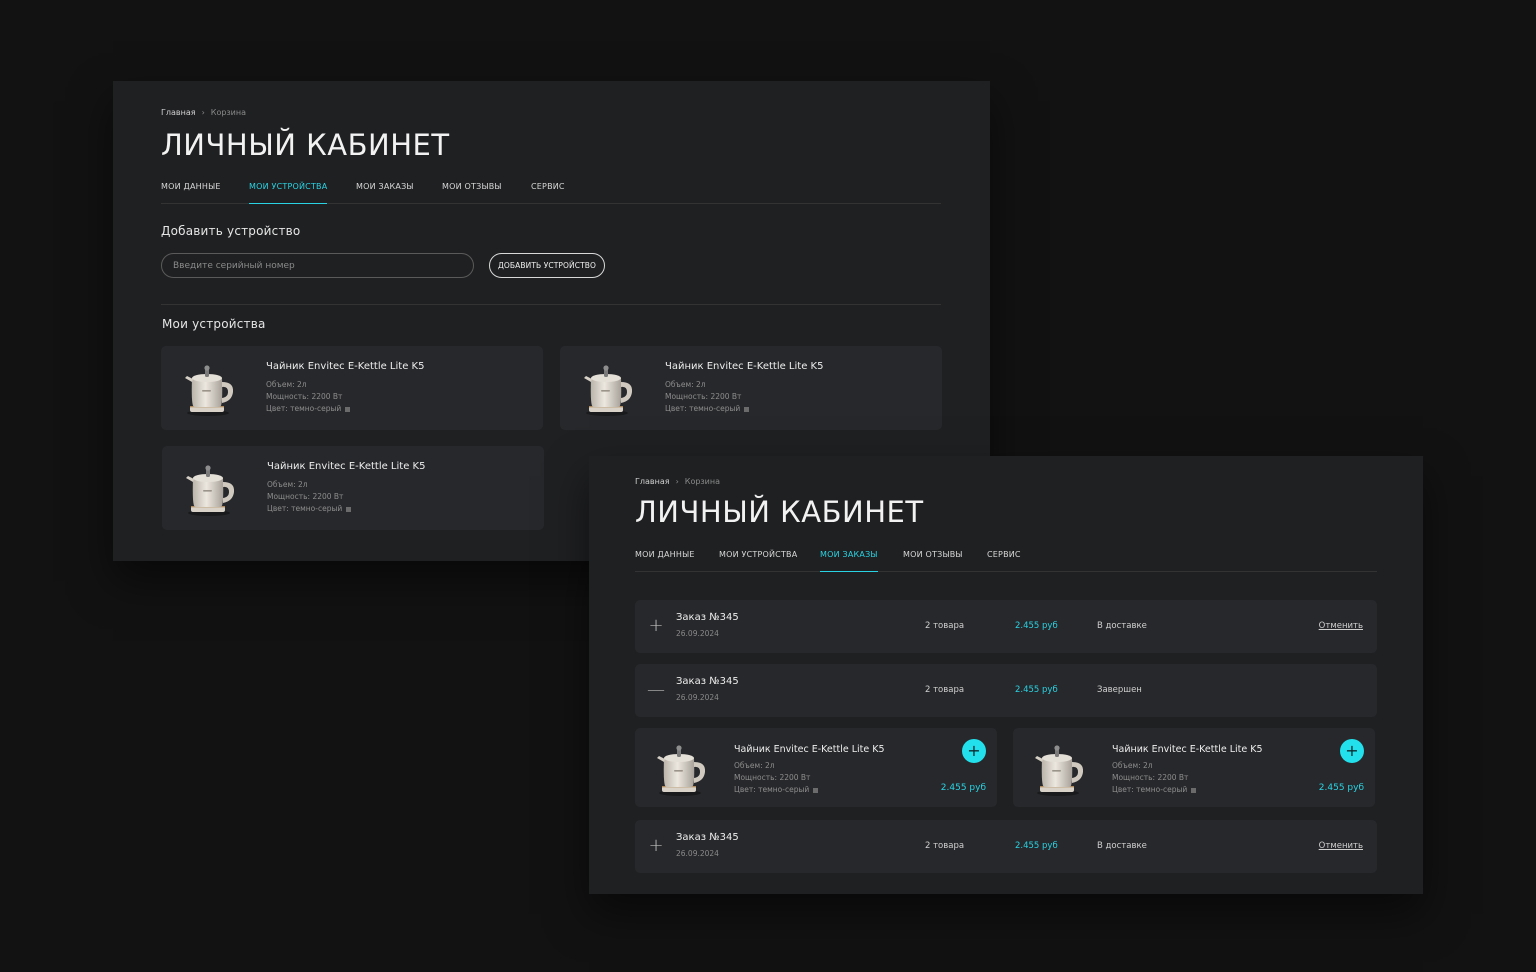 The image size is (1536, 972). Describe the element at coordinates (214, 324) in the screenshot. I see `my-devices-heading: Мои устройства` at that location.